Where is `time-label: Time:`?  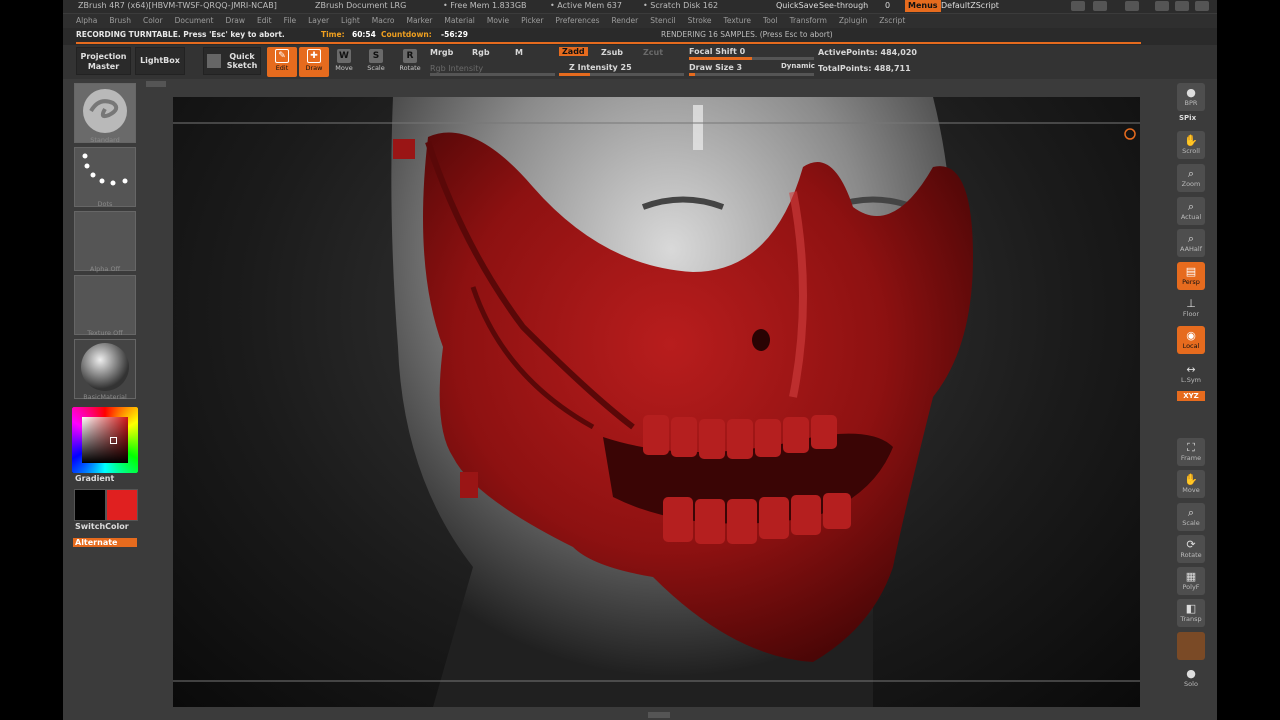 time-label: Time: is located at coordinates (333, 34).